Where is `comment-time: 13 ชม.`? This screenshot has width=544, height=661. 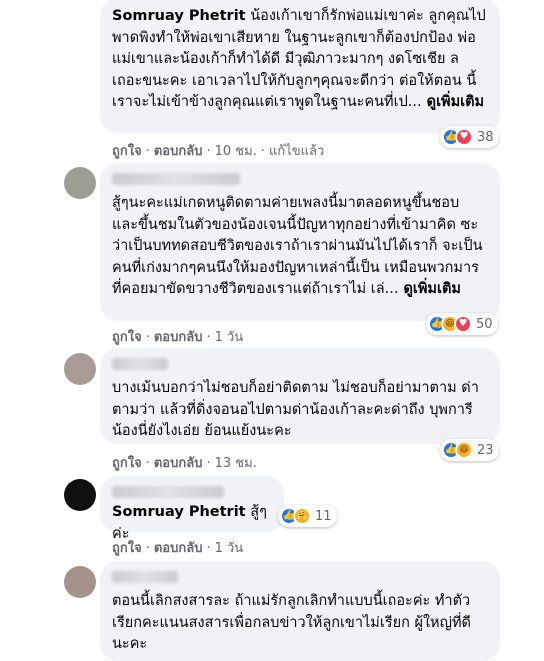 comment-time: 13 ชม. is located at coordinates (236, 463).